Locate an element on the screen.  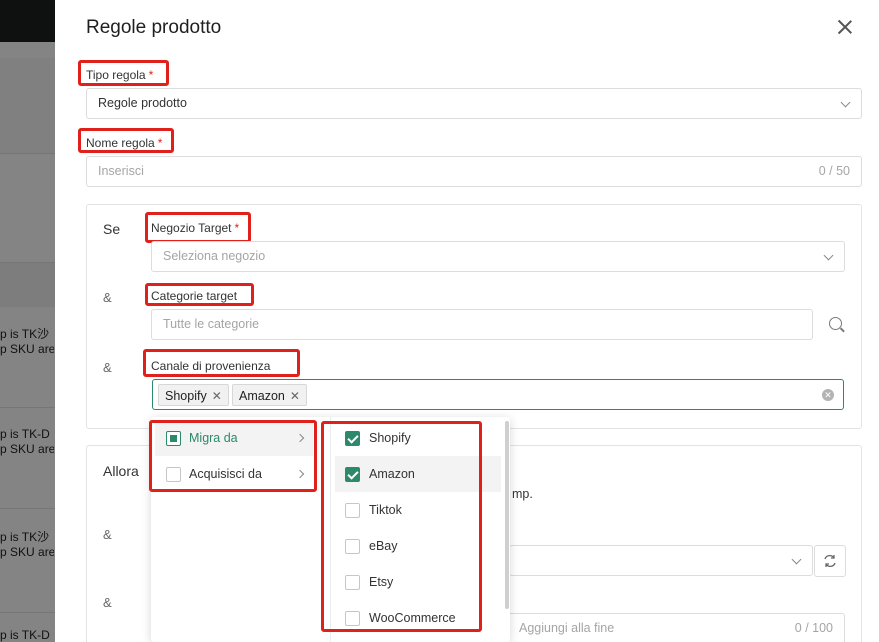
dropdown-scrollbar is located at coordinates (507, 515).